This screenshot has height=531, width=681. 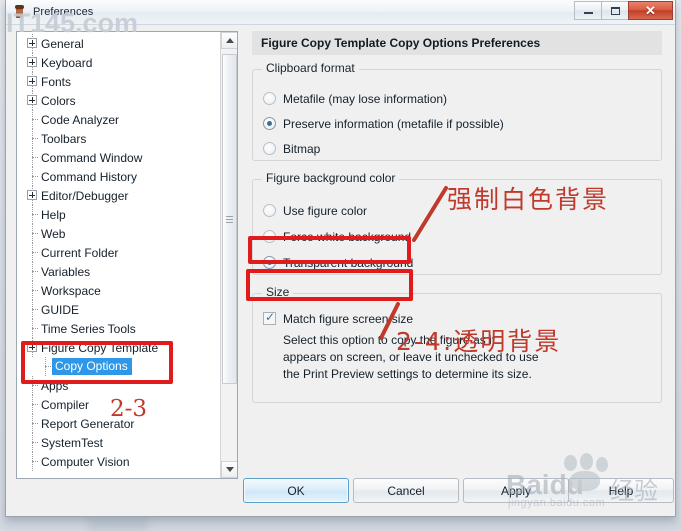 I want to click on tree-scrollbar, so click(x=228, y=255).